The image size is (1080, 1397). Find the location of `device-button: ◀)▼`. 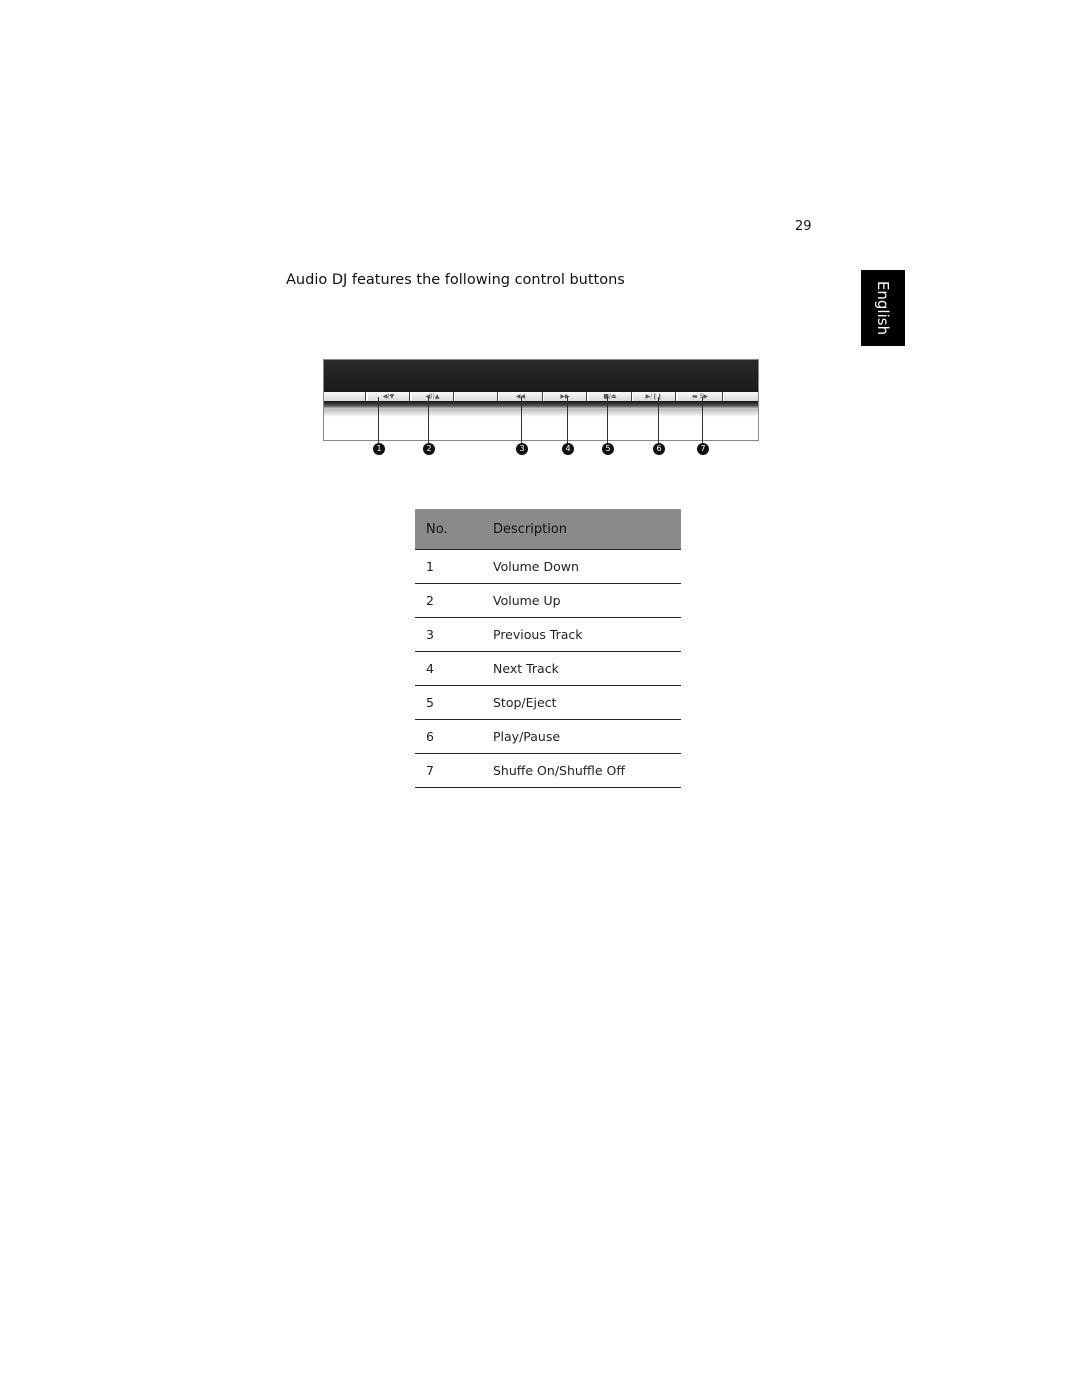

device-button: ◀)▼ is located at coordinates (389, 396).